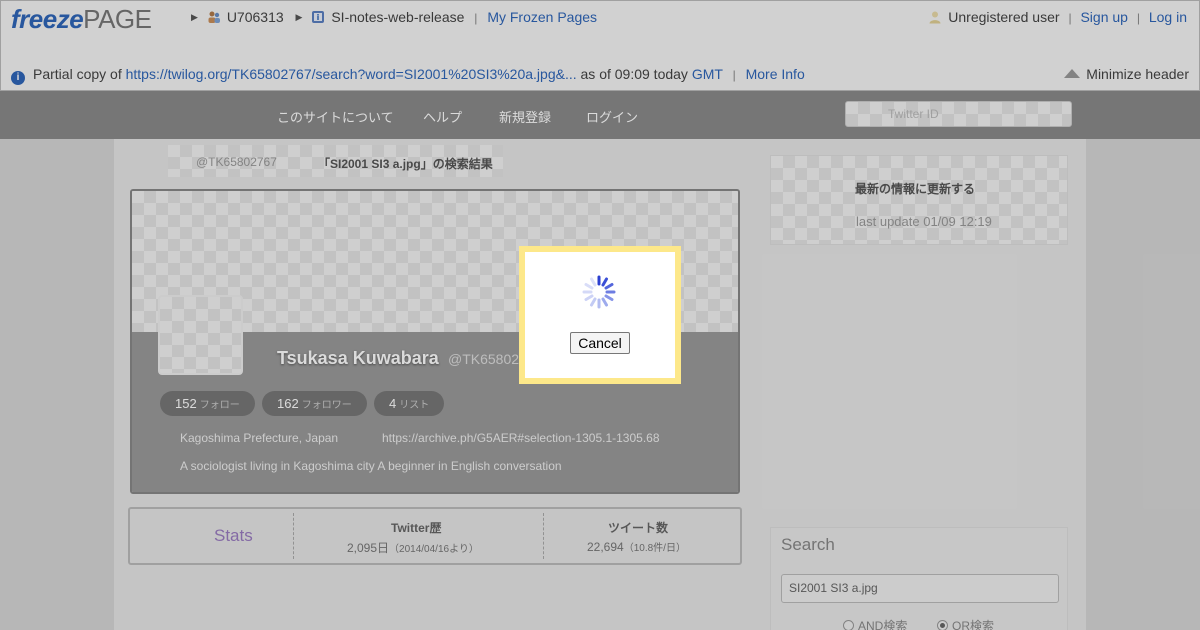 The image size is (1200, 630). What do you see at coordinates (599, 292) in the screenshot?
I see `loading-spinner-icon` at bounding box center [599, 292].